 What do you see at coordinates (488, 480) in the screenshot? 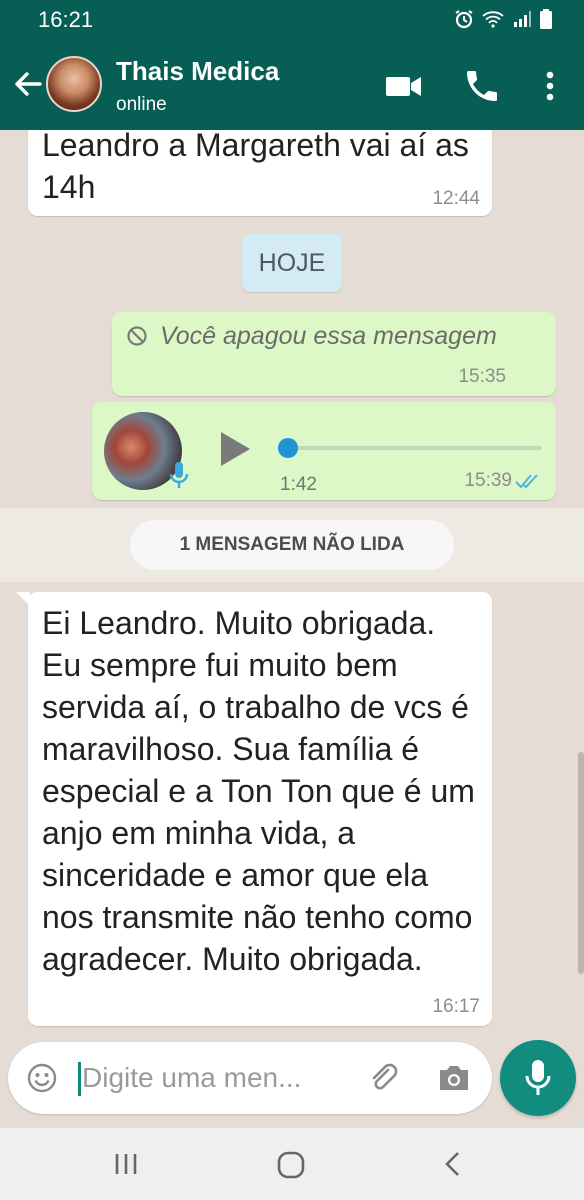
I see `message-time: 15:39` at bounding box center [488, 480].